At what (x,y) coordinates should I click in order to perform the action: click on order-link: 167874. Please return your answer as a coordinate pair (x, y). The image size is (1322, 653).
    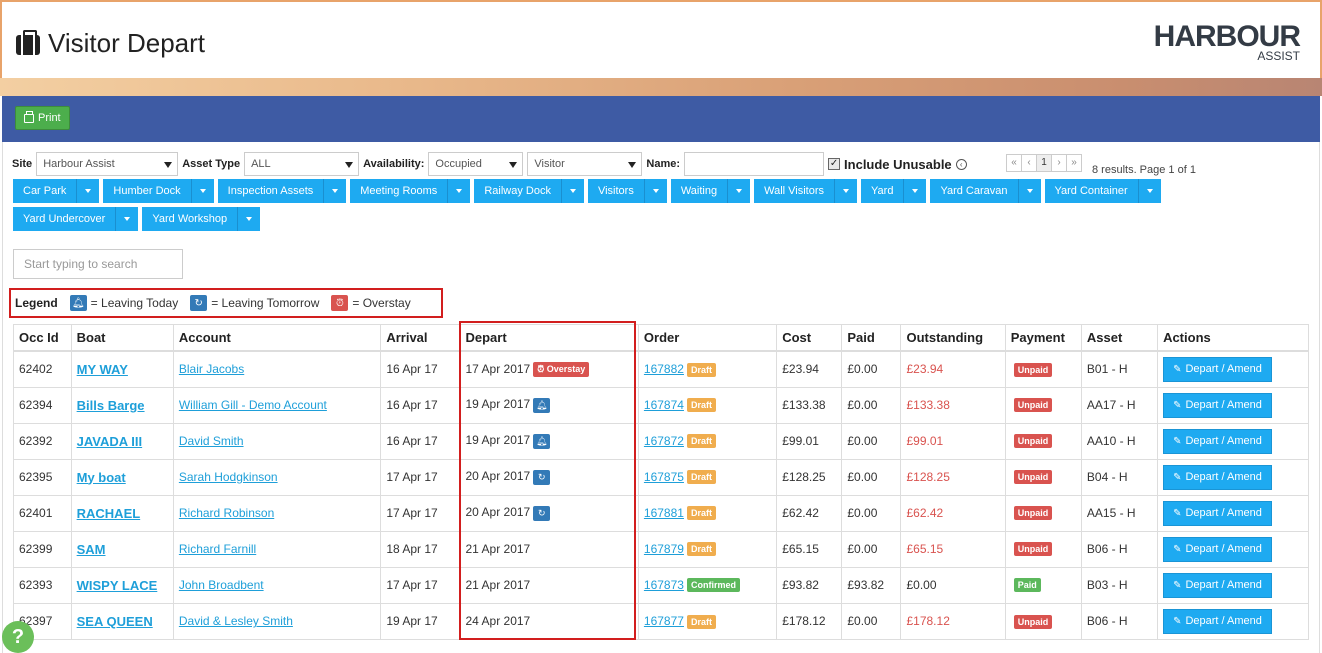
    Looking at the image, I should click on (664, 405).